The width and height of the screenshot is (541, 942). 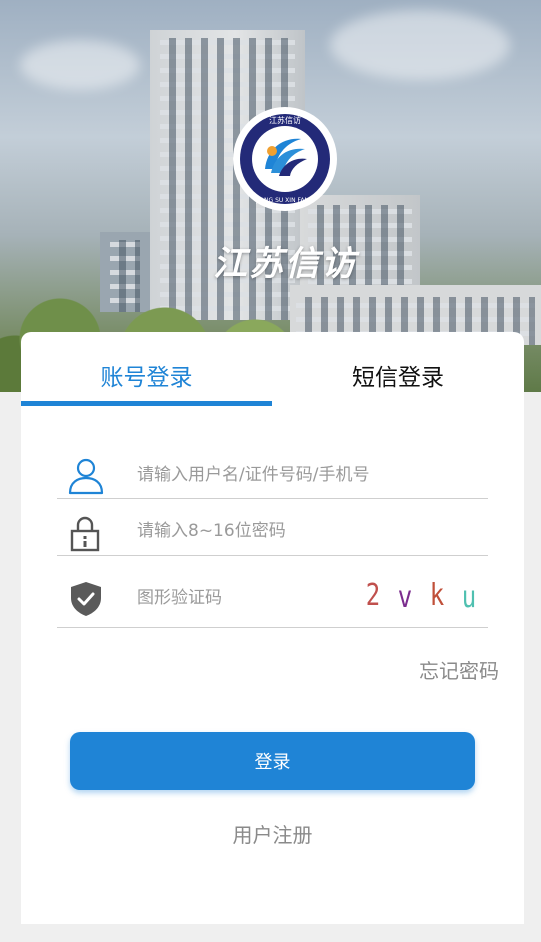 I want to click on brand-title: 江苏信访, so click(x=285, y=264).